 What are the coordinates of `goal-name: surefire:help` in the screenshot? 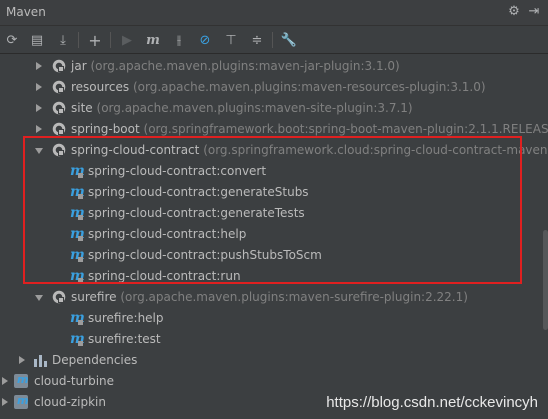 It's located at (126, 318).